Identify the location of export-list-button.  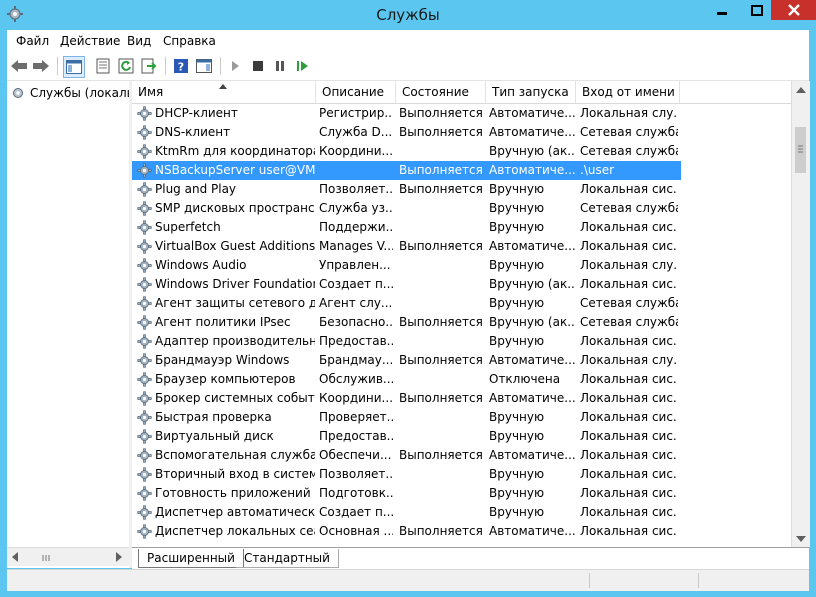
(149, 66).